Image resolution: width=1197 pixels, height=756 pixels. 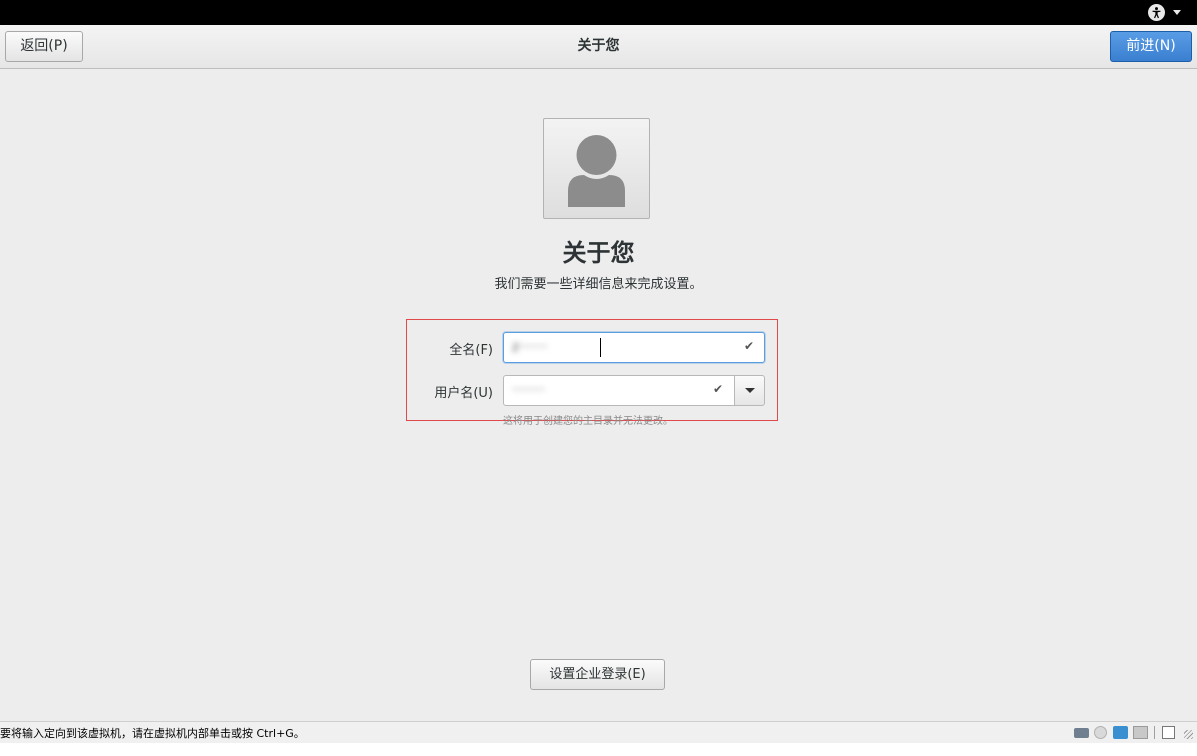 I want to click on vm-status-bar: 要将输入定向到该虚拟机，请在虚拟机内部单击或按 Ctrl+G。, so click(x=598, y=732).